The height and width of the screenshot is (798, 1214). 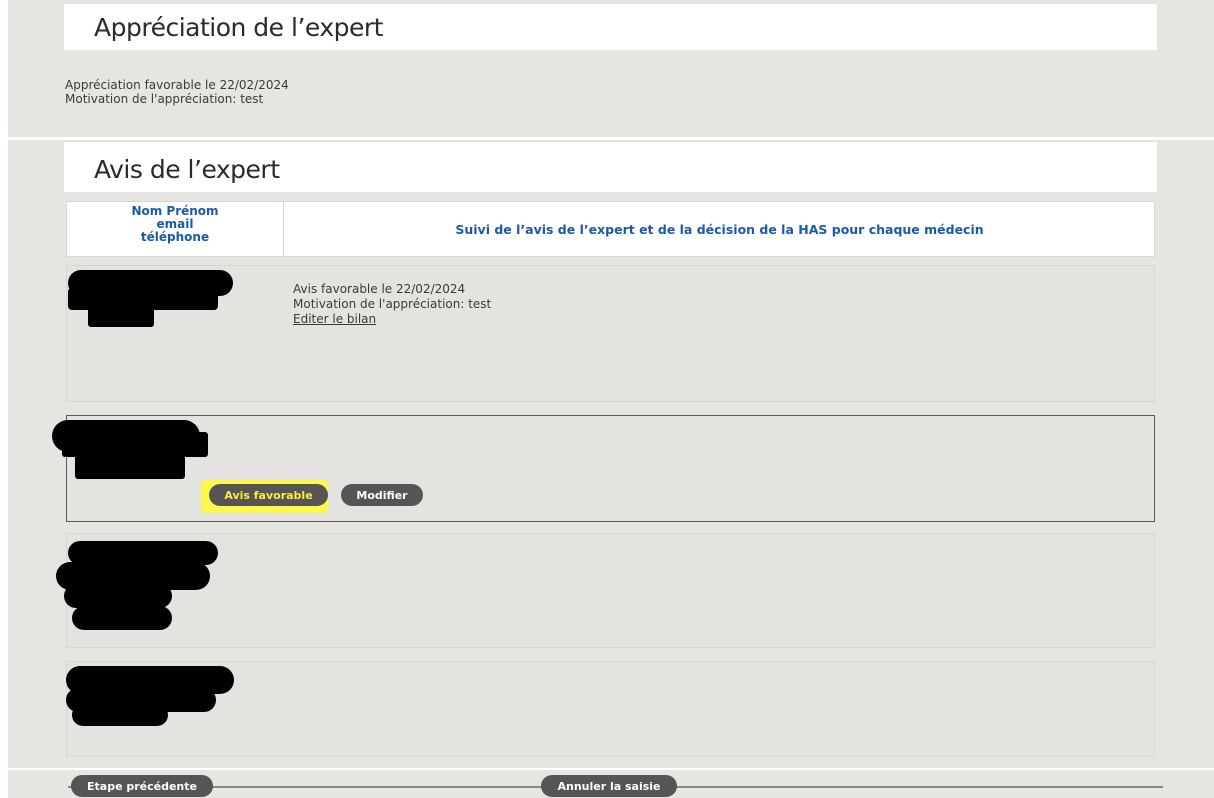 I want to click on avis-favorable-button: Avis favorable, so click(x=268, y=495).